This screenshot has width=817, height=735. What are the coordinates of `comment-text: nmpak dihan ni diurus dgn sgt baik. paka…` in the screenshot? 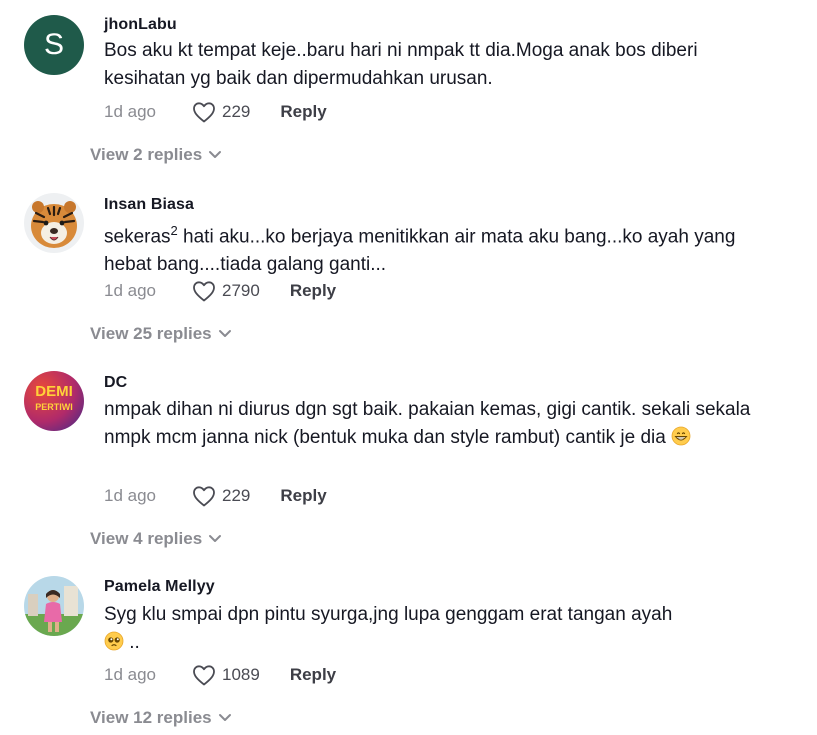 It's located at (444, 424).